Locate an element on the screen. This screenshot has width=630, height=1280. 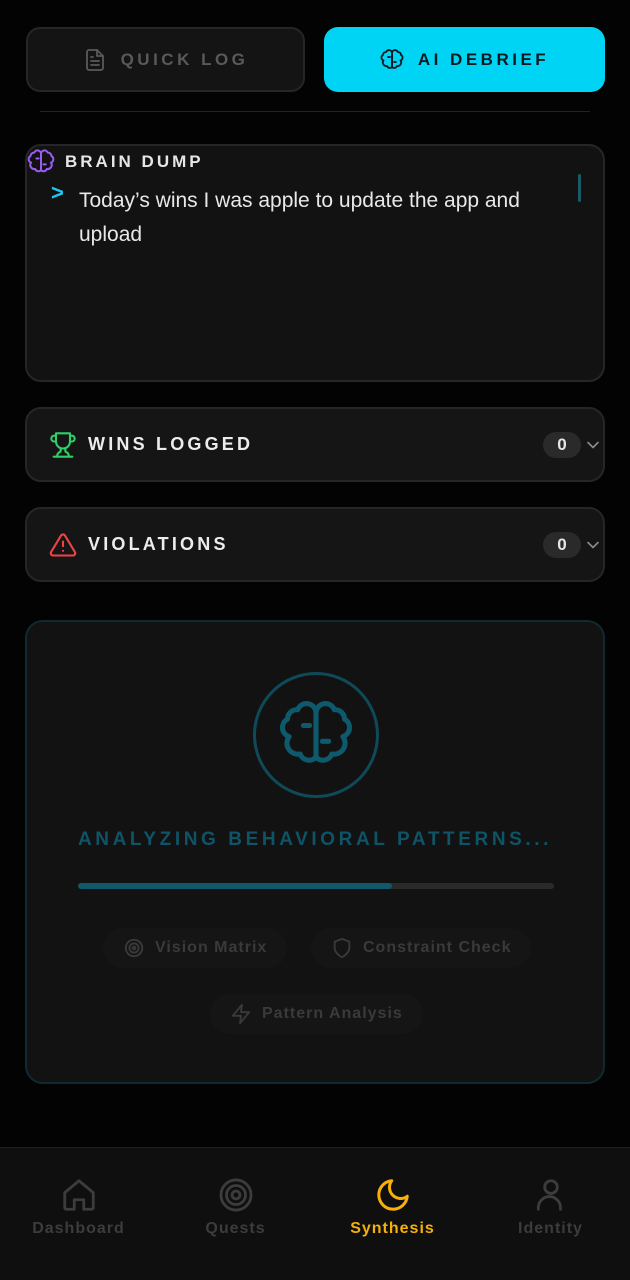
trophy-icon is located at coordinates (63, 445).